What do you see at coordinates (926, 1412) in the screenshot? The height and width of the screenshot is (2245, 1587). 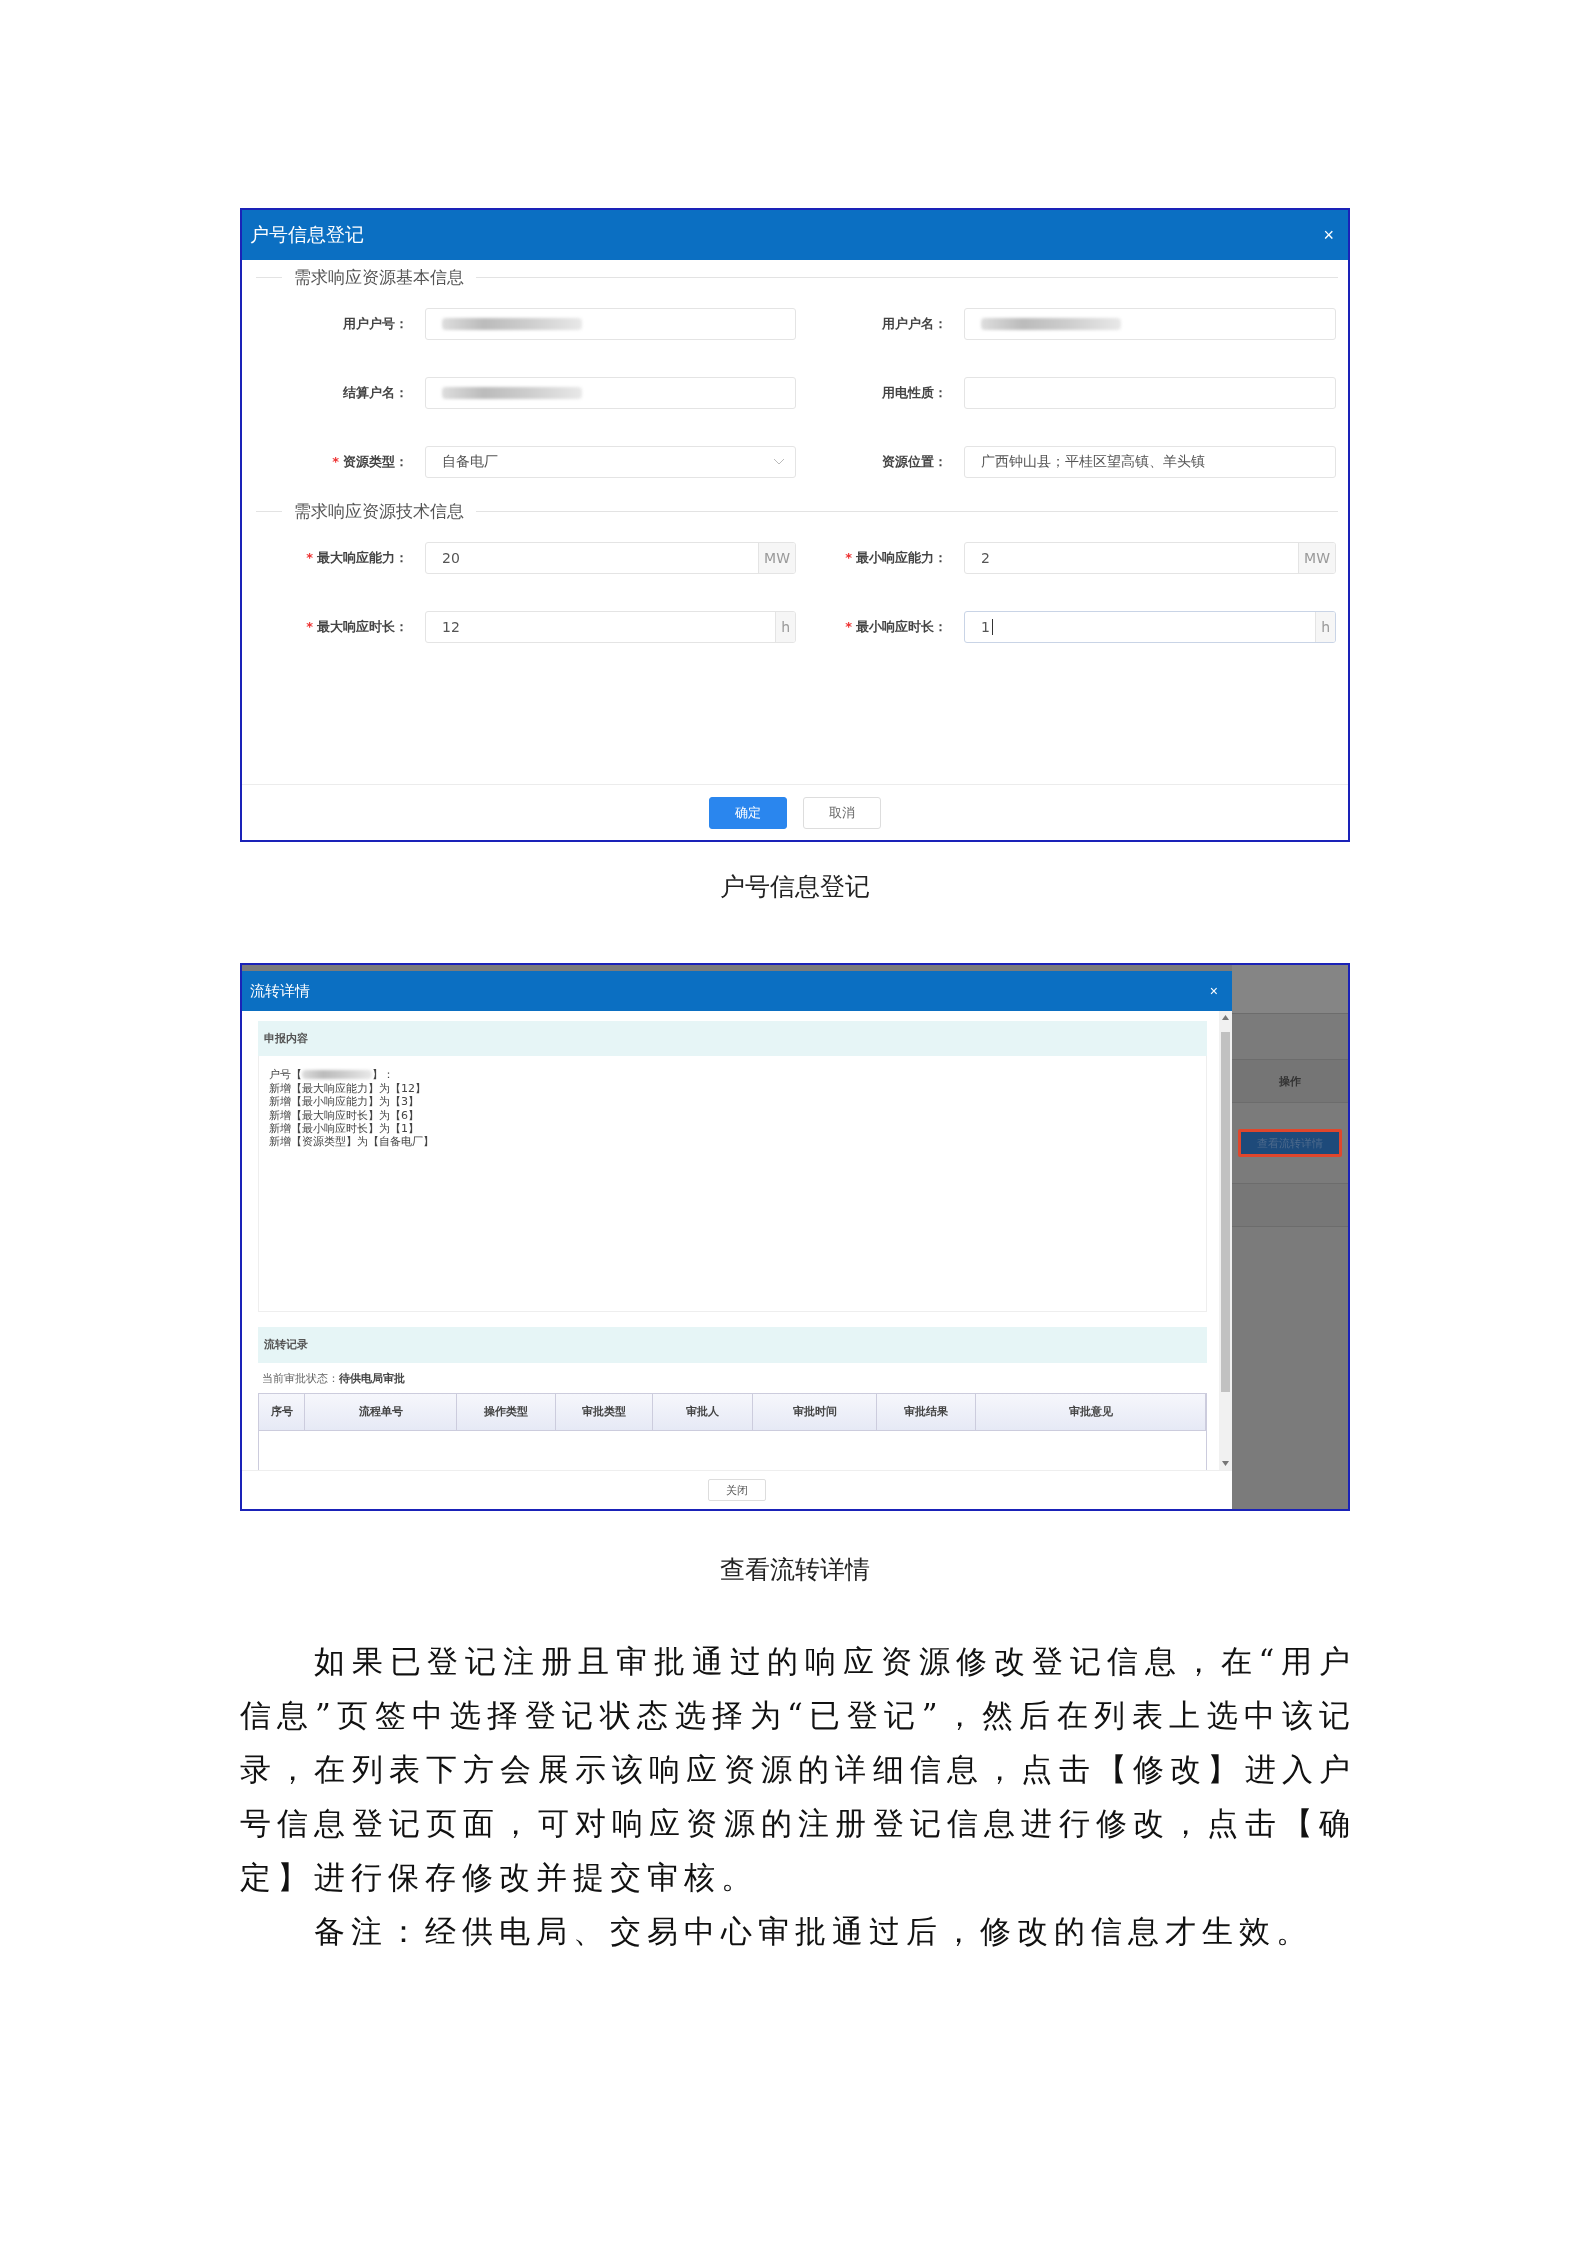 I see `column-header: 审批结果` at bounding box center [926, 1412].